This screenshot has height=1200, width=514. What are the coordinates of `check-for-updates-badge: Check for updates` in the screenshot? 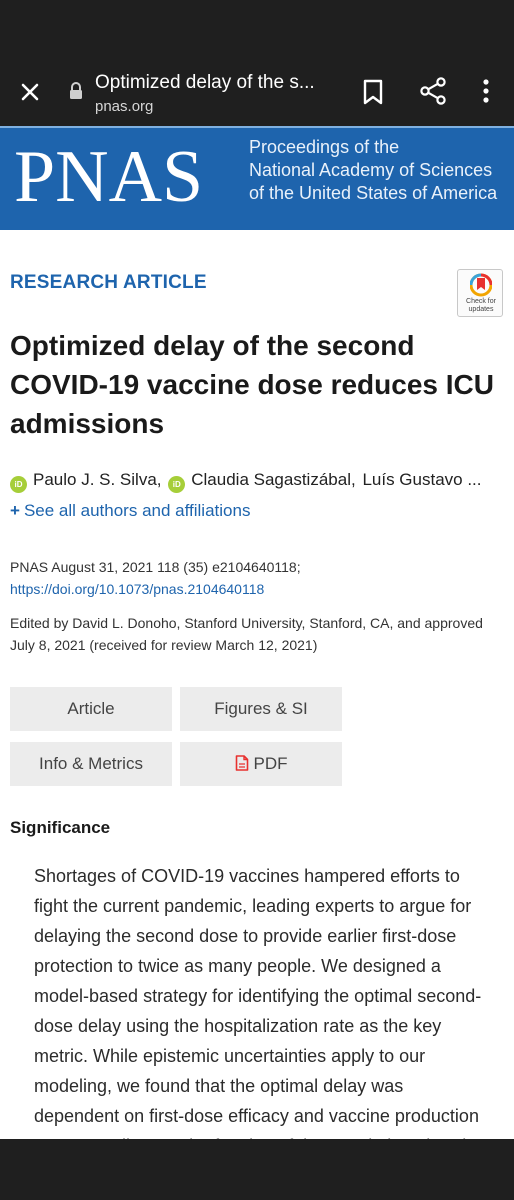 It's located at (480, 293).